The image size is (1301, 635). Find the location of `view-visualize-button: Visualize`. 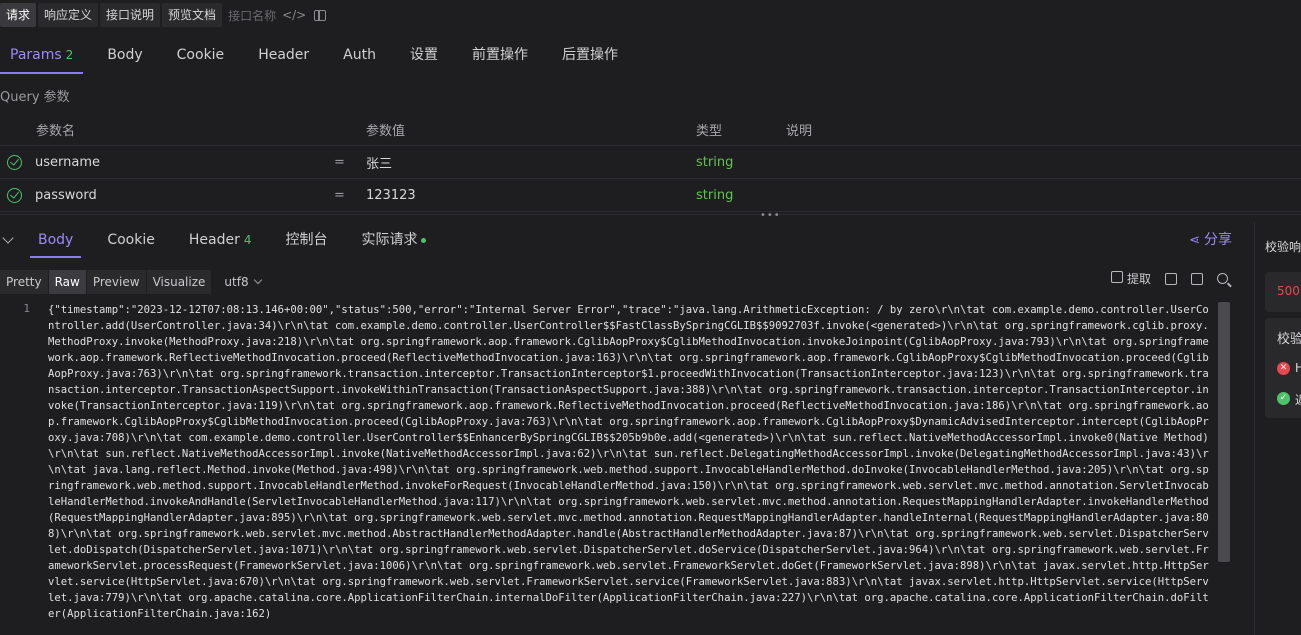

view-visualize-button: Visualize is located at coordinates (179, 282).